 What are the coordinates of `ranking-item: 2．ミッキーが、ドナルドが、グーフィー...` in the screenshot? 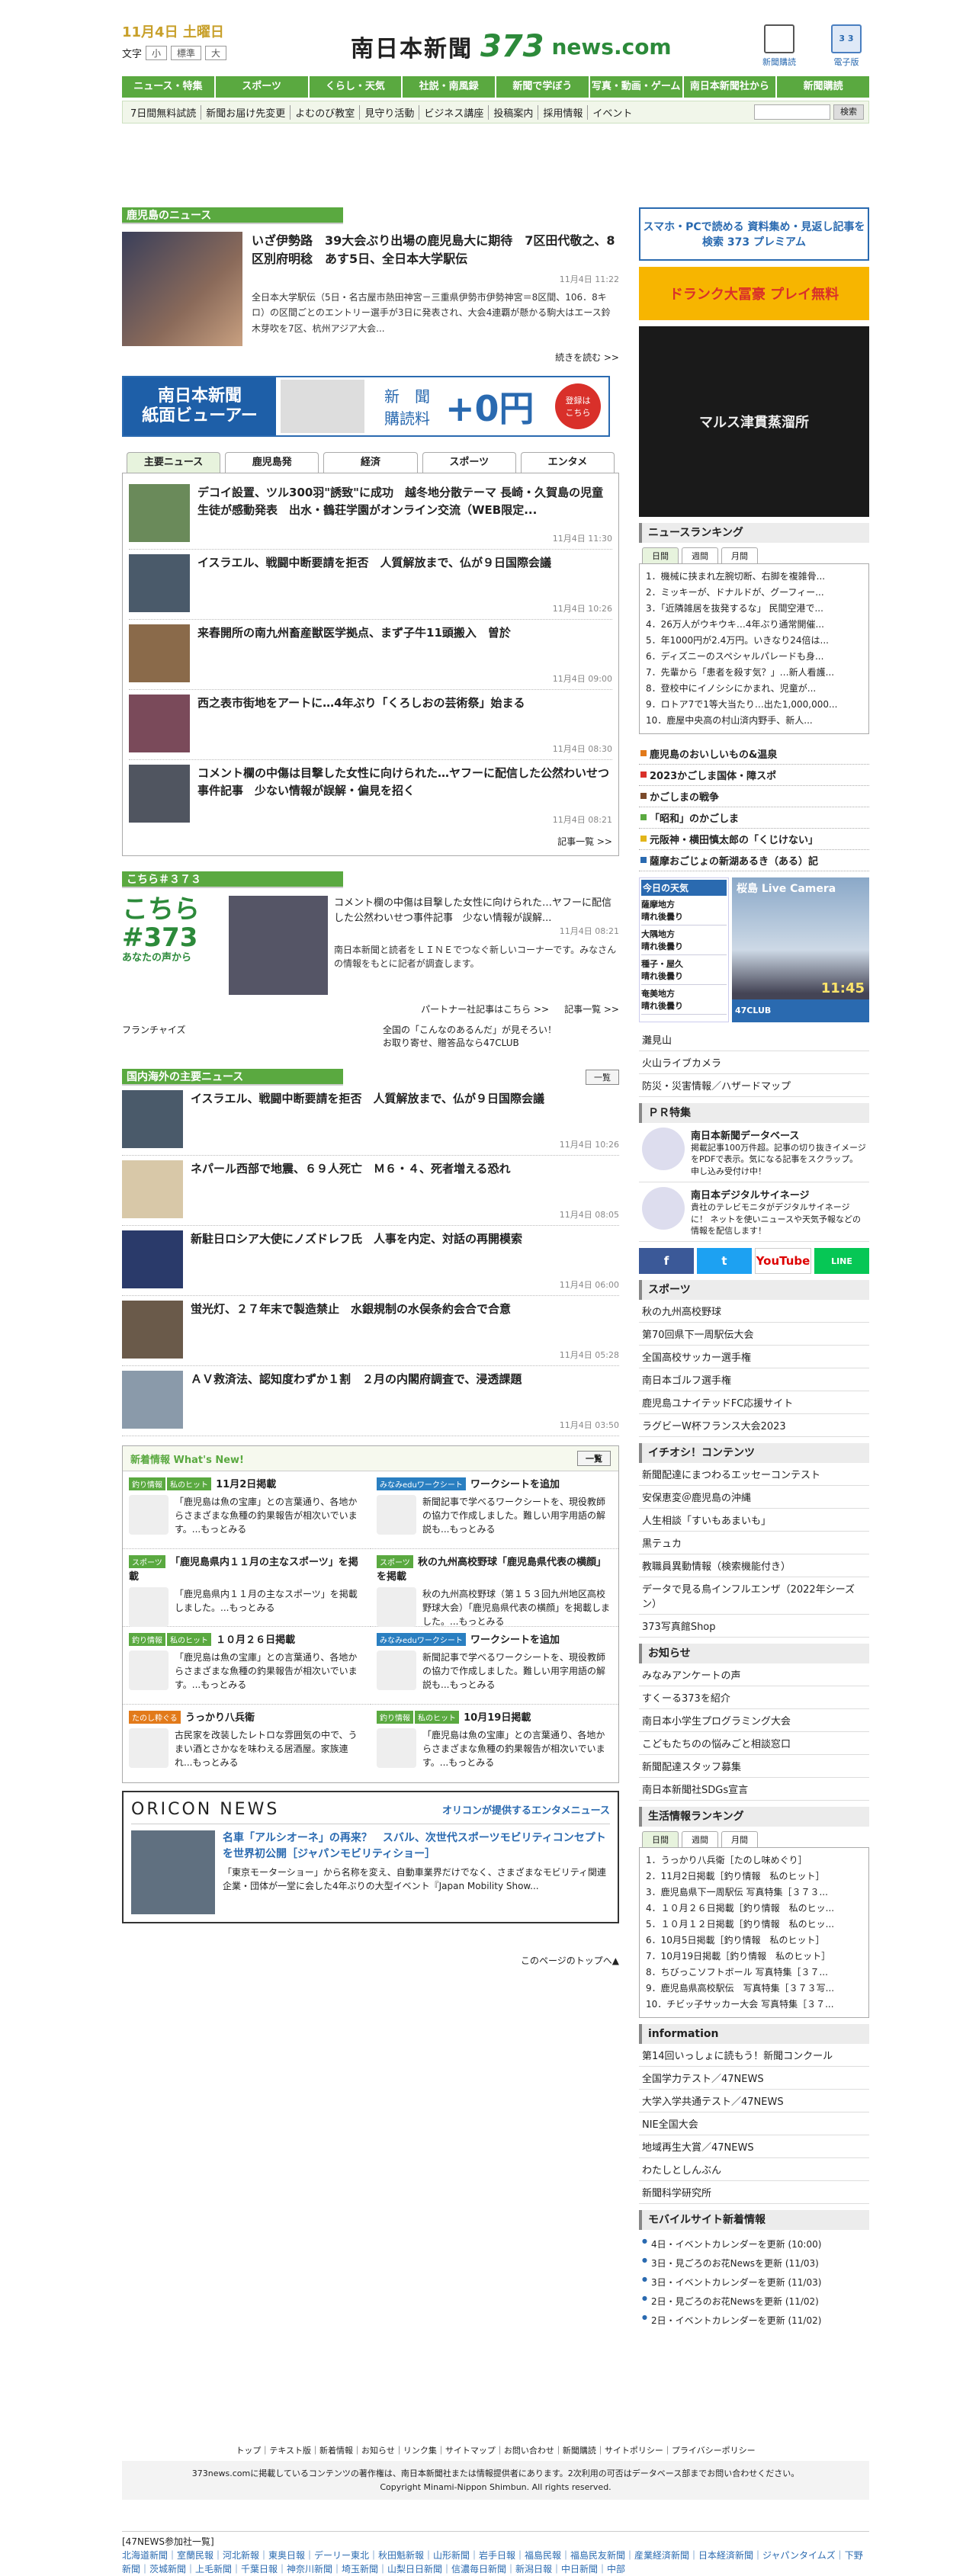 It's located at (754, 593).